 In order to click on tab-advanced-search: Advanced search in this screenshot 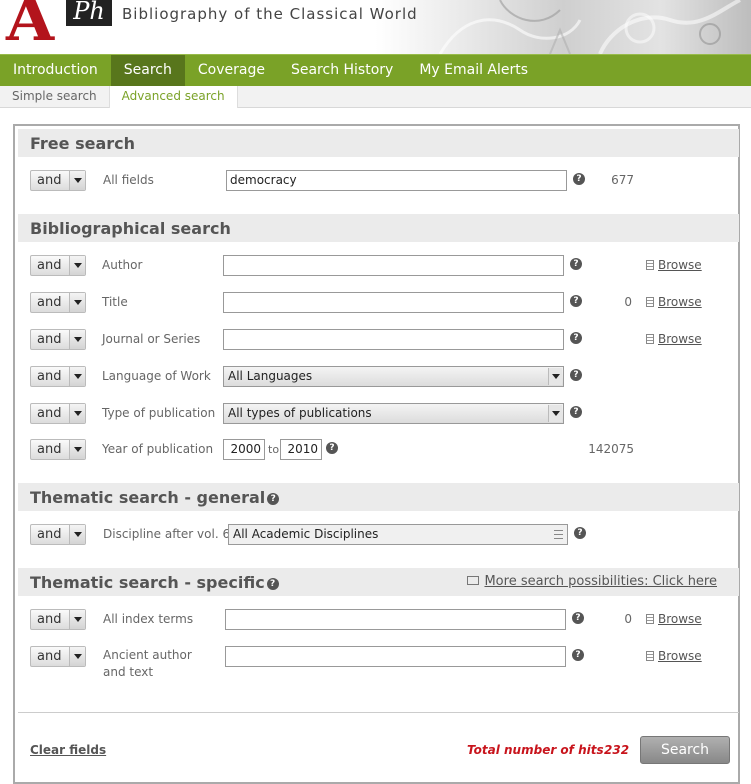, I will do `click(173, 97)`.